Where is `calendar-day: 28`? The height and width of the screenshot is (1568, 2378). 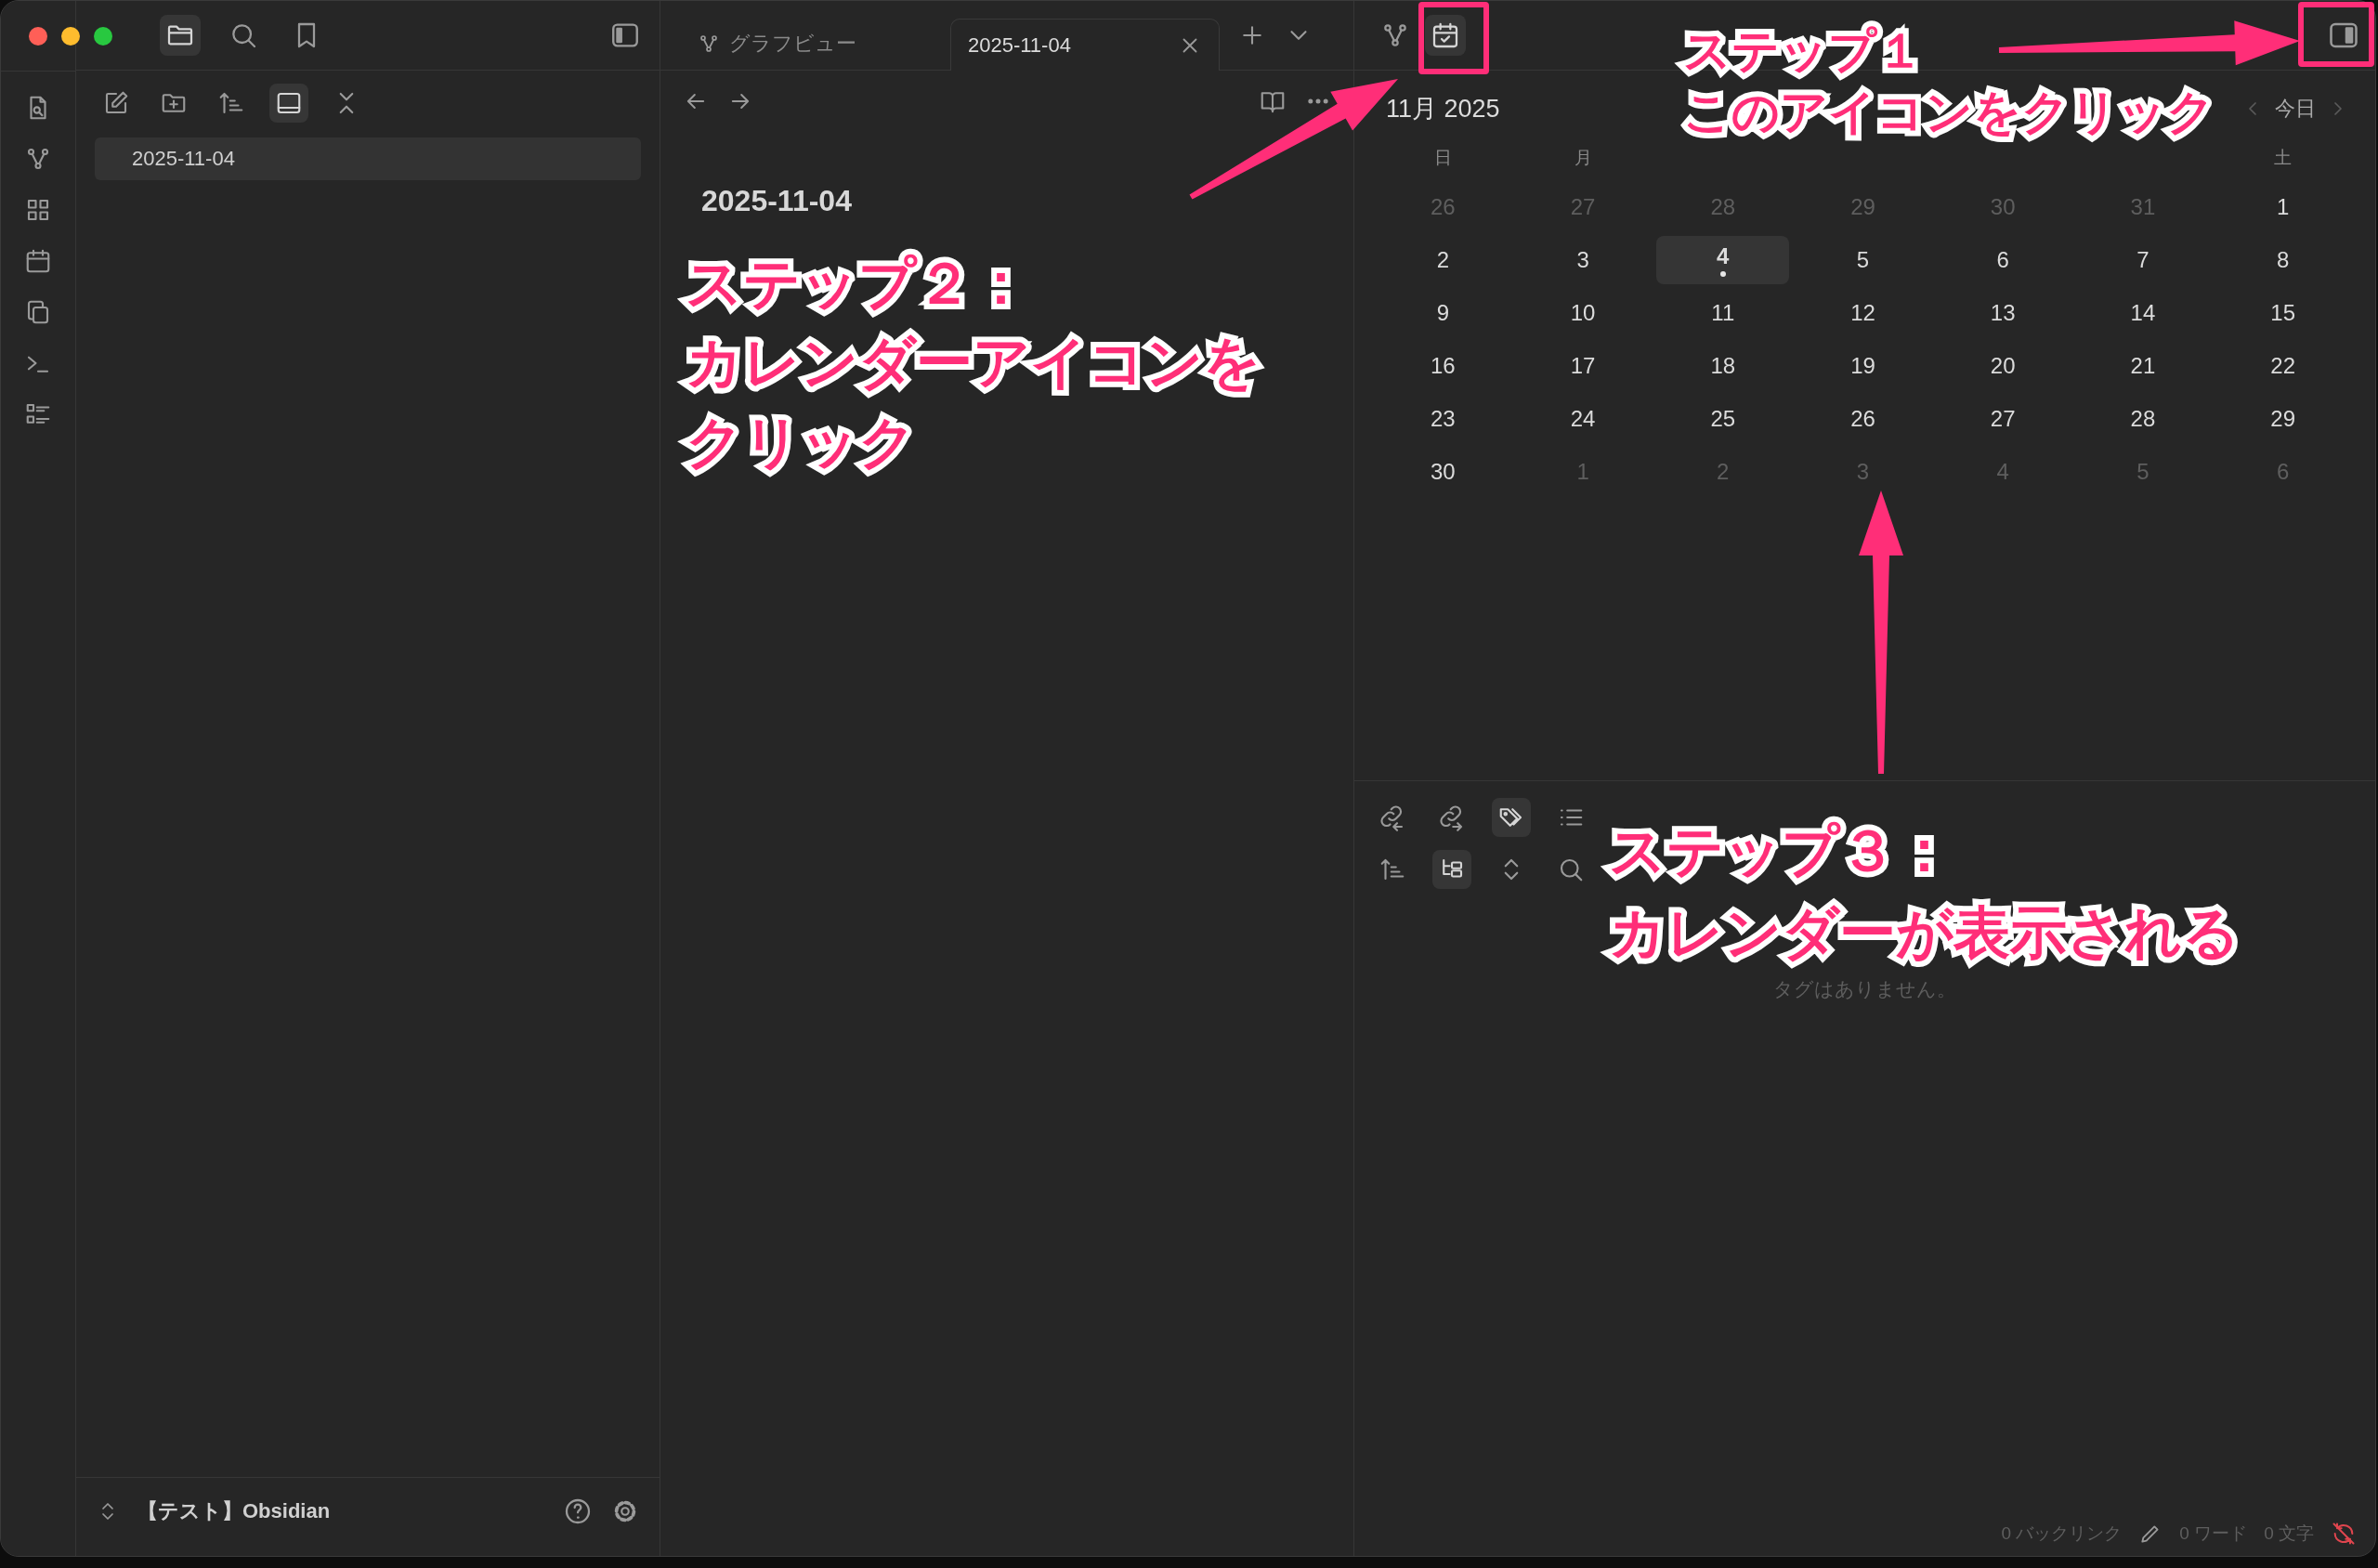 calendar-day: 28 is located at coordinates (2143, 418).